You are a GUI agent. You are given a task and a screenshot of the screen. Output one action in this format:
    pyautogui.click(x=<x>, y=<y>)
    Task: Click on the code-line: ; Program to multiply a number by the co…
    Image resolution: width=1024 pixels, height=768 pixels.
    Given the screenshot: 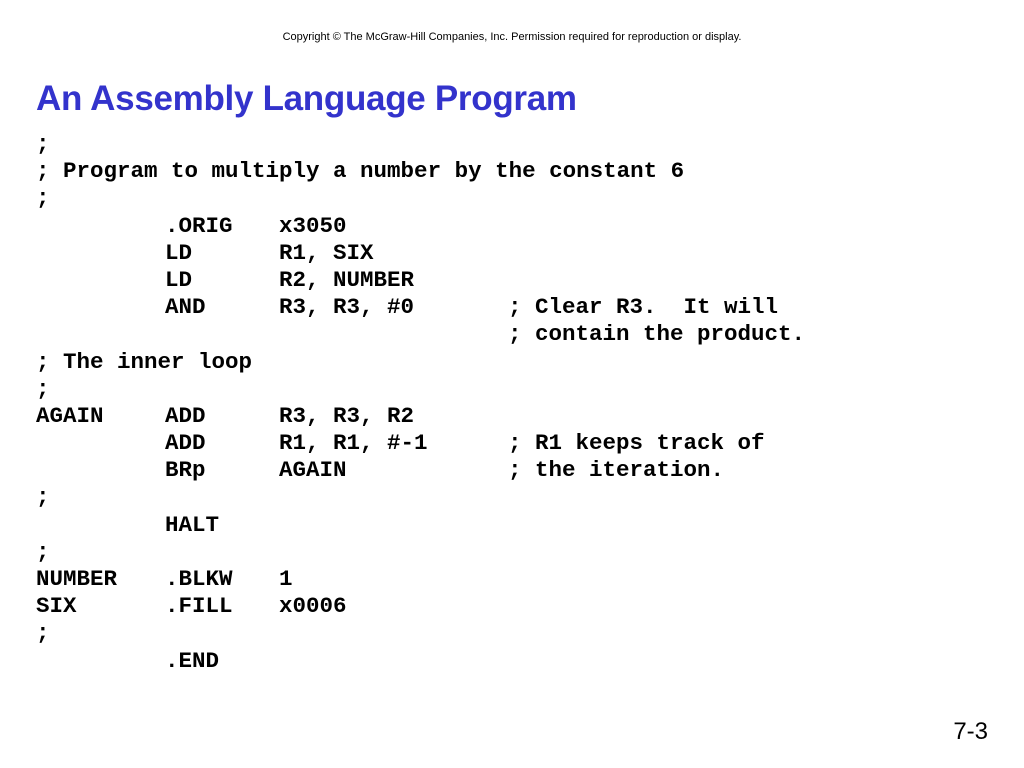 What is the action you would take?
    pyautogui.click(x=360, y=171)
    